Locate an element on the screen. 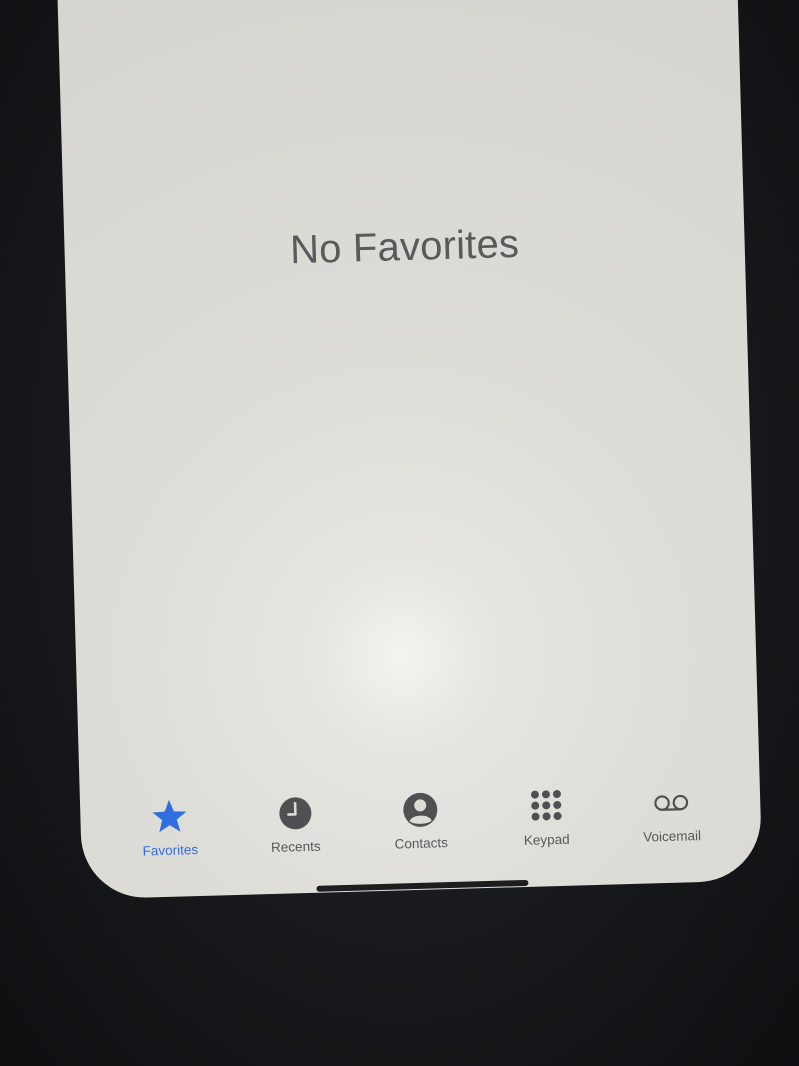 The height and width of the screenshot is (1066, 799). tab-voicemail: Voicemail is located at coordinates (672, 822).